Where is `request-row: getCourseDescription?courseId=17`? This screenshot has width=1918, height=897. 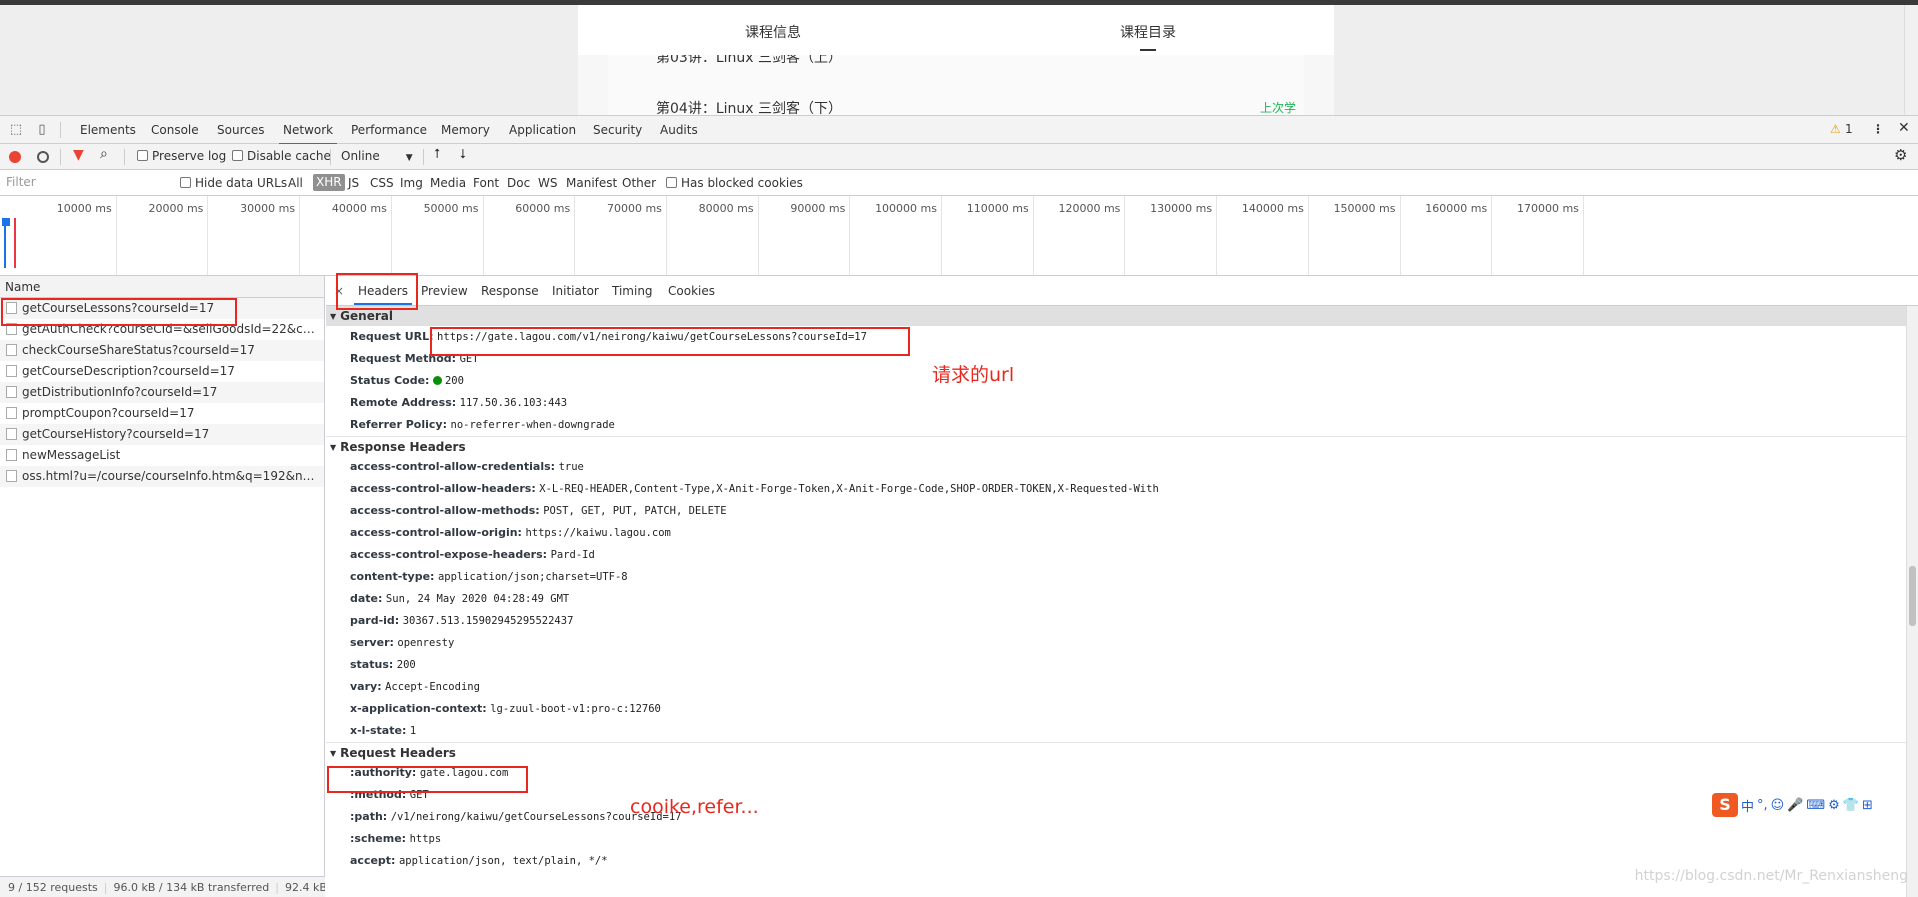
request-row: getCourseDescription?courseId=17 is located at coordinates (162, 371).